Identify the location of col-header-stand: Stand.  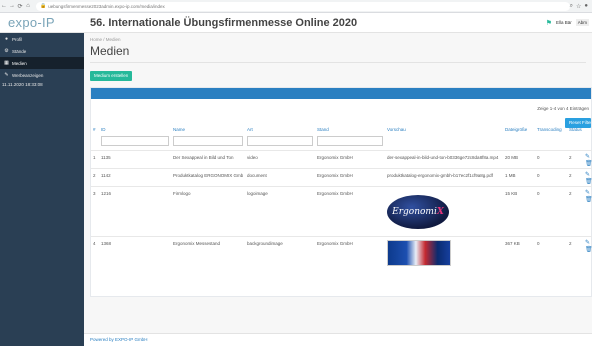
(323, 129).